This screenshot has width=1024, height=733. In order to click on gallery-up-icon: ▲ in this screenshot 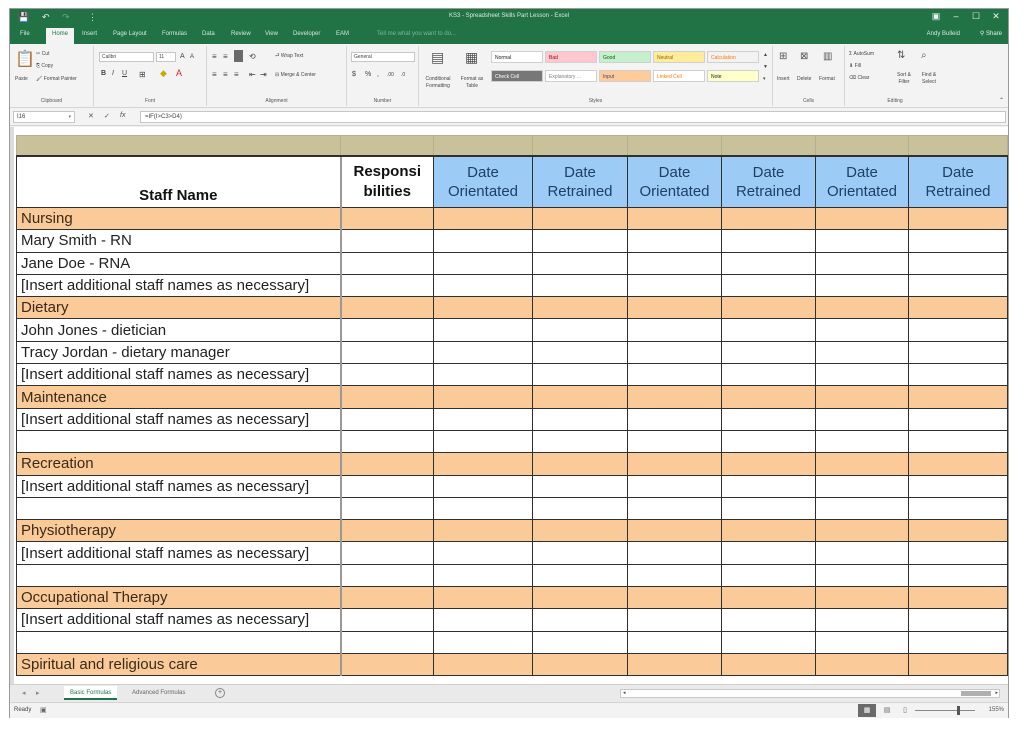, I will do `click(765, 55)`.